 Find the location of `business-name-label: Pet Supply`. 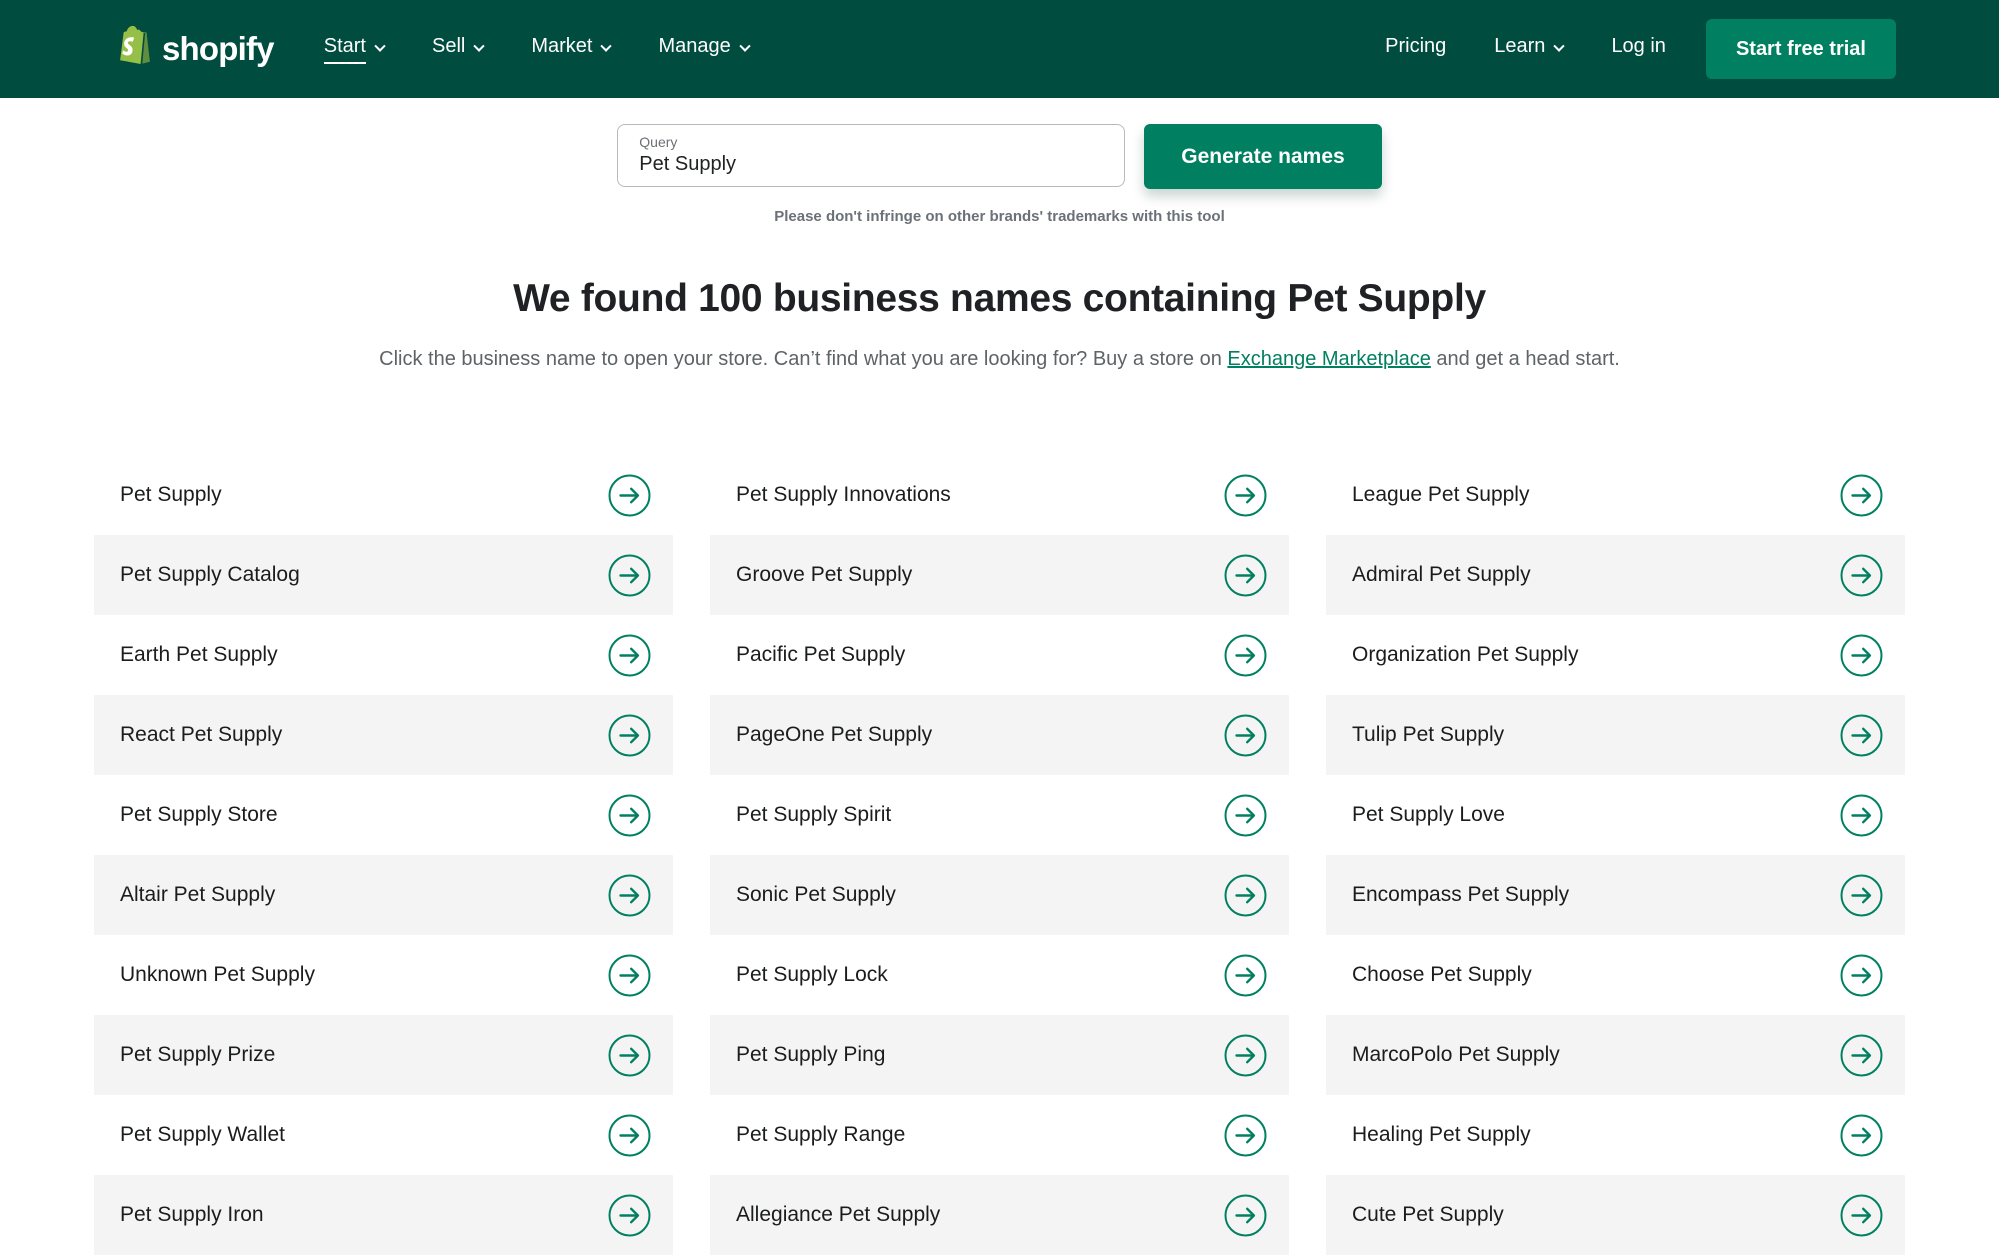

business-name-label: Pet Supply is located at coordinates (171, 494).